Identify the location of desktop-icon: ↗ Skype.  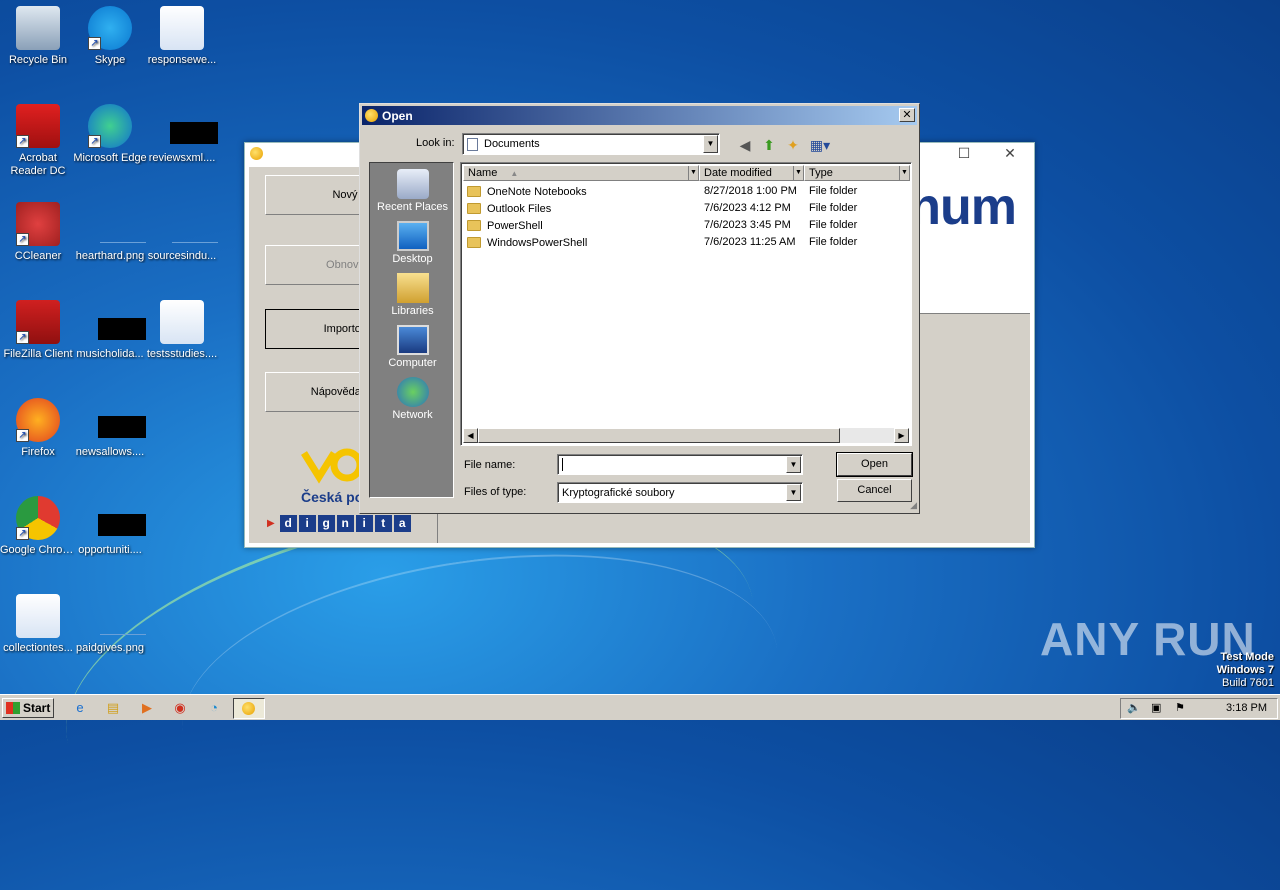
(110, 36).